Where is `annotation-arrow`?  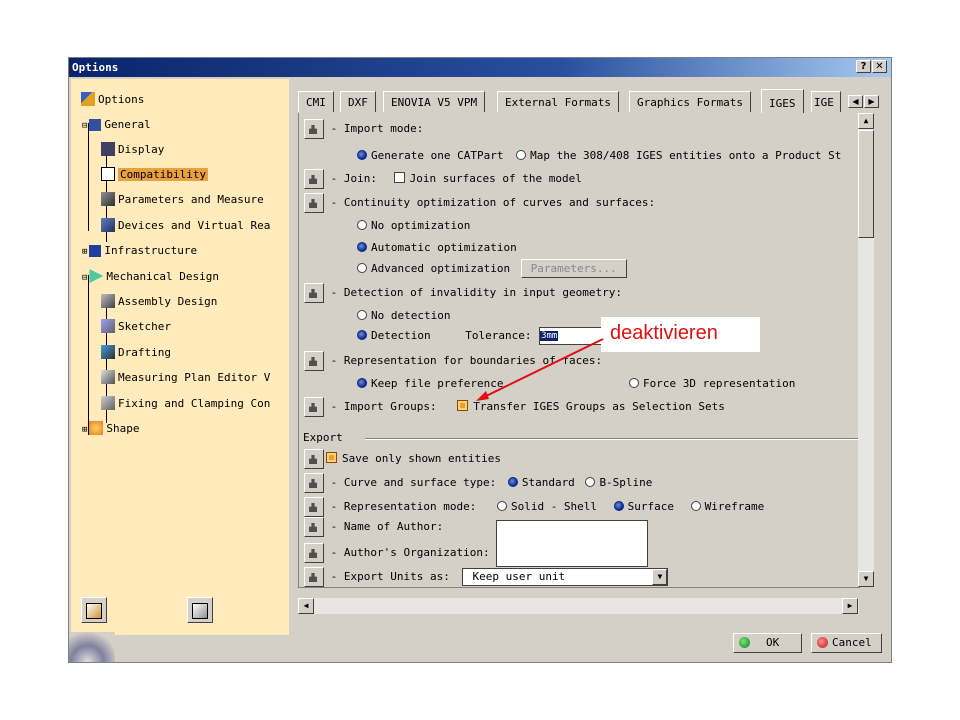
annotation-arrow is located at coordinates (540, 369).